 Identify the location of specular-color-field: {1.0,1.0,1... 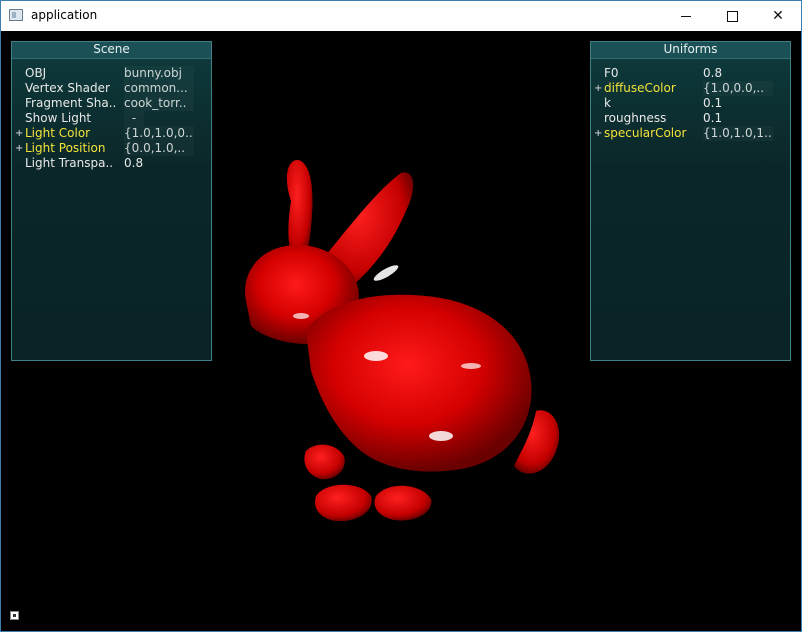
(738, 133).